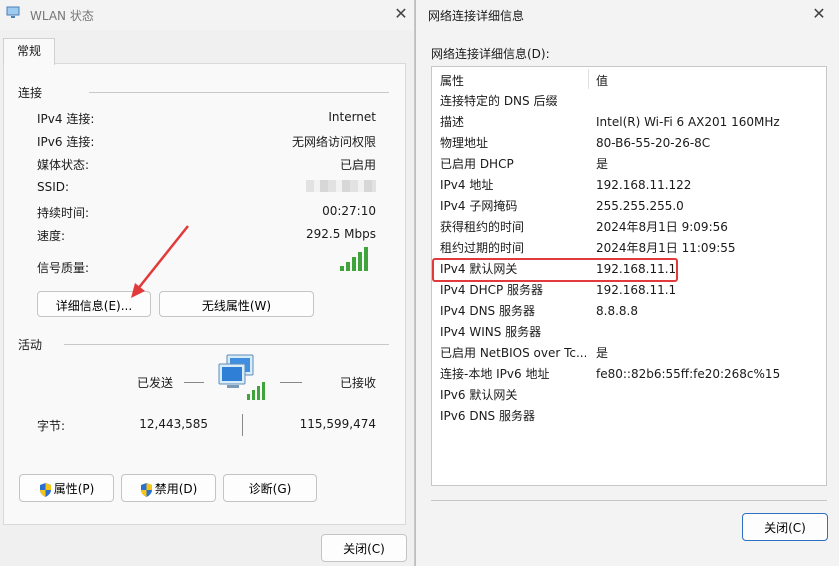  I want to click on list-item: IPv4 子网掩码 255.255.255.0, so click(629, 206).